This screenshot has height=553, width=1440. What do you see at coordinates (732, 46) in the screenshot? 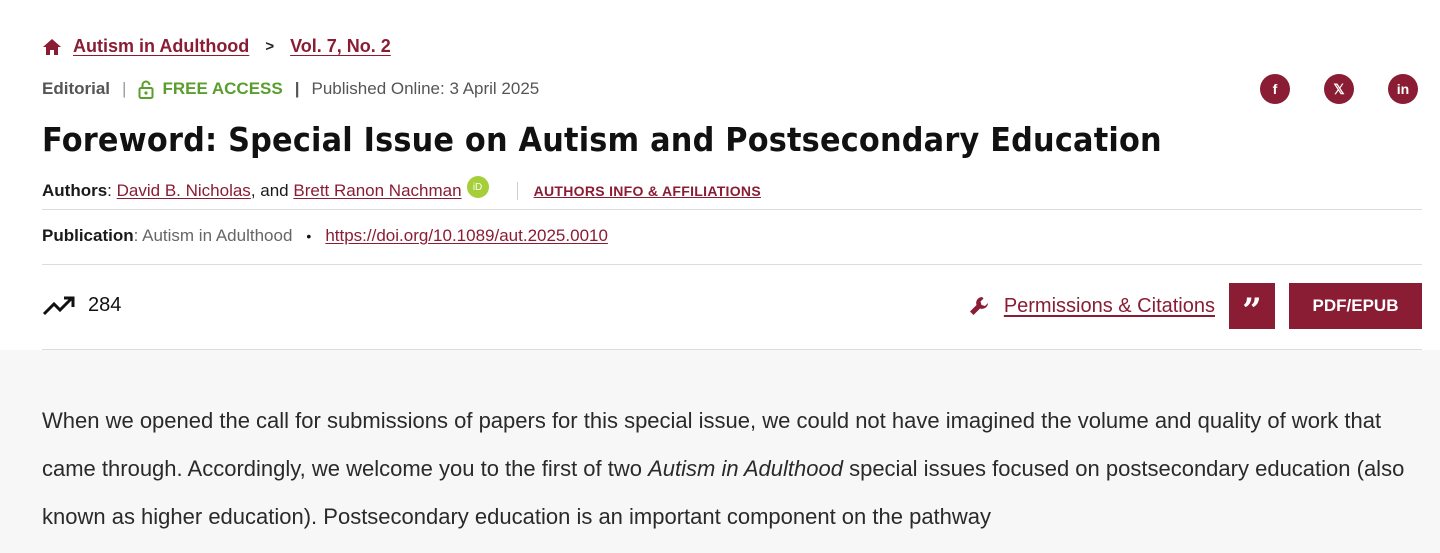
I see `breadcrumb: Autism in Adulthood > Vol. 7, No. 2` at bounding box center [732, 46].